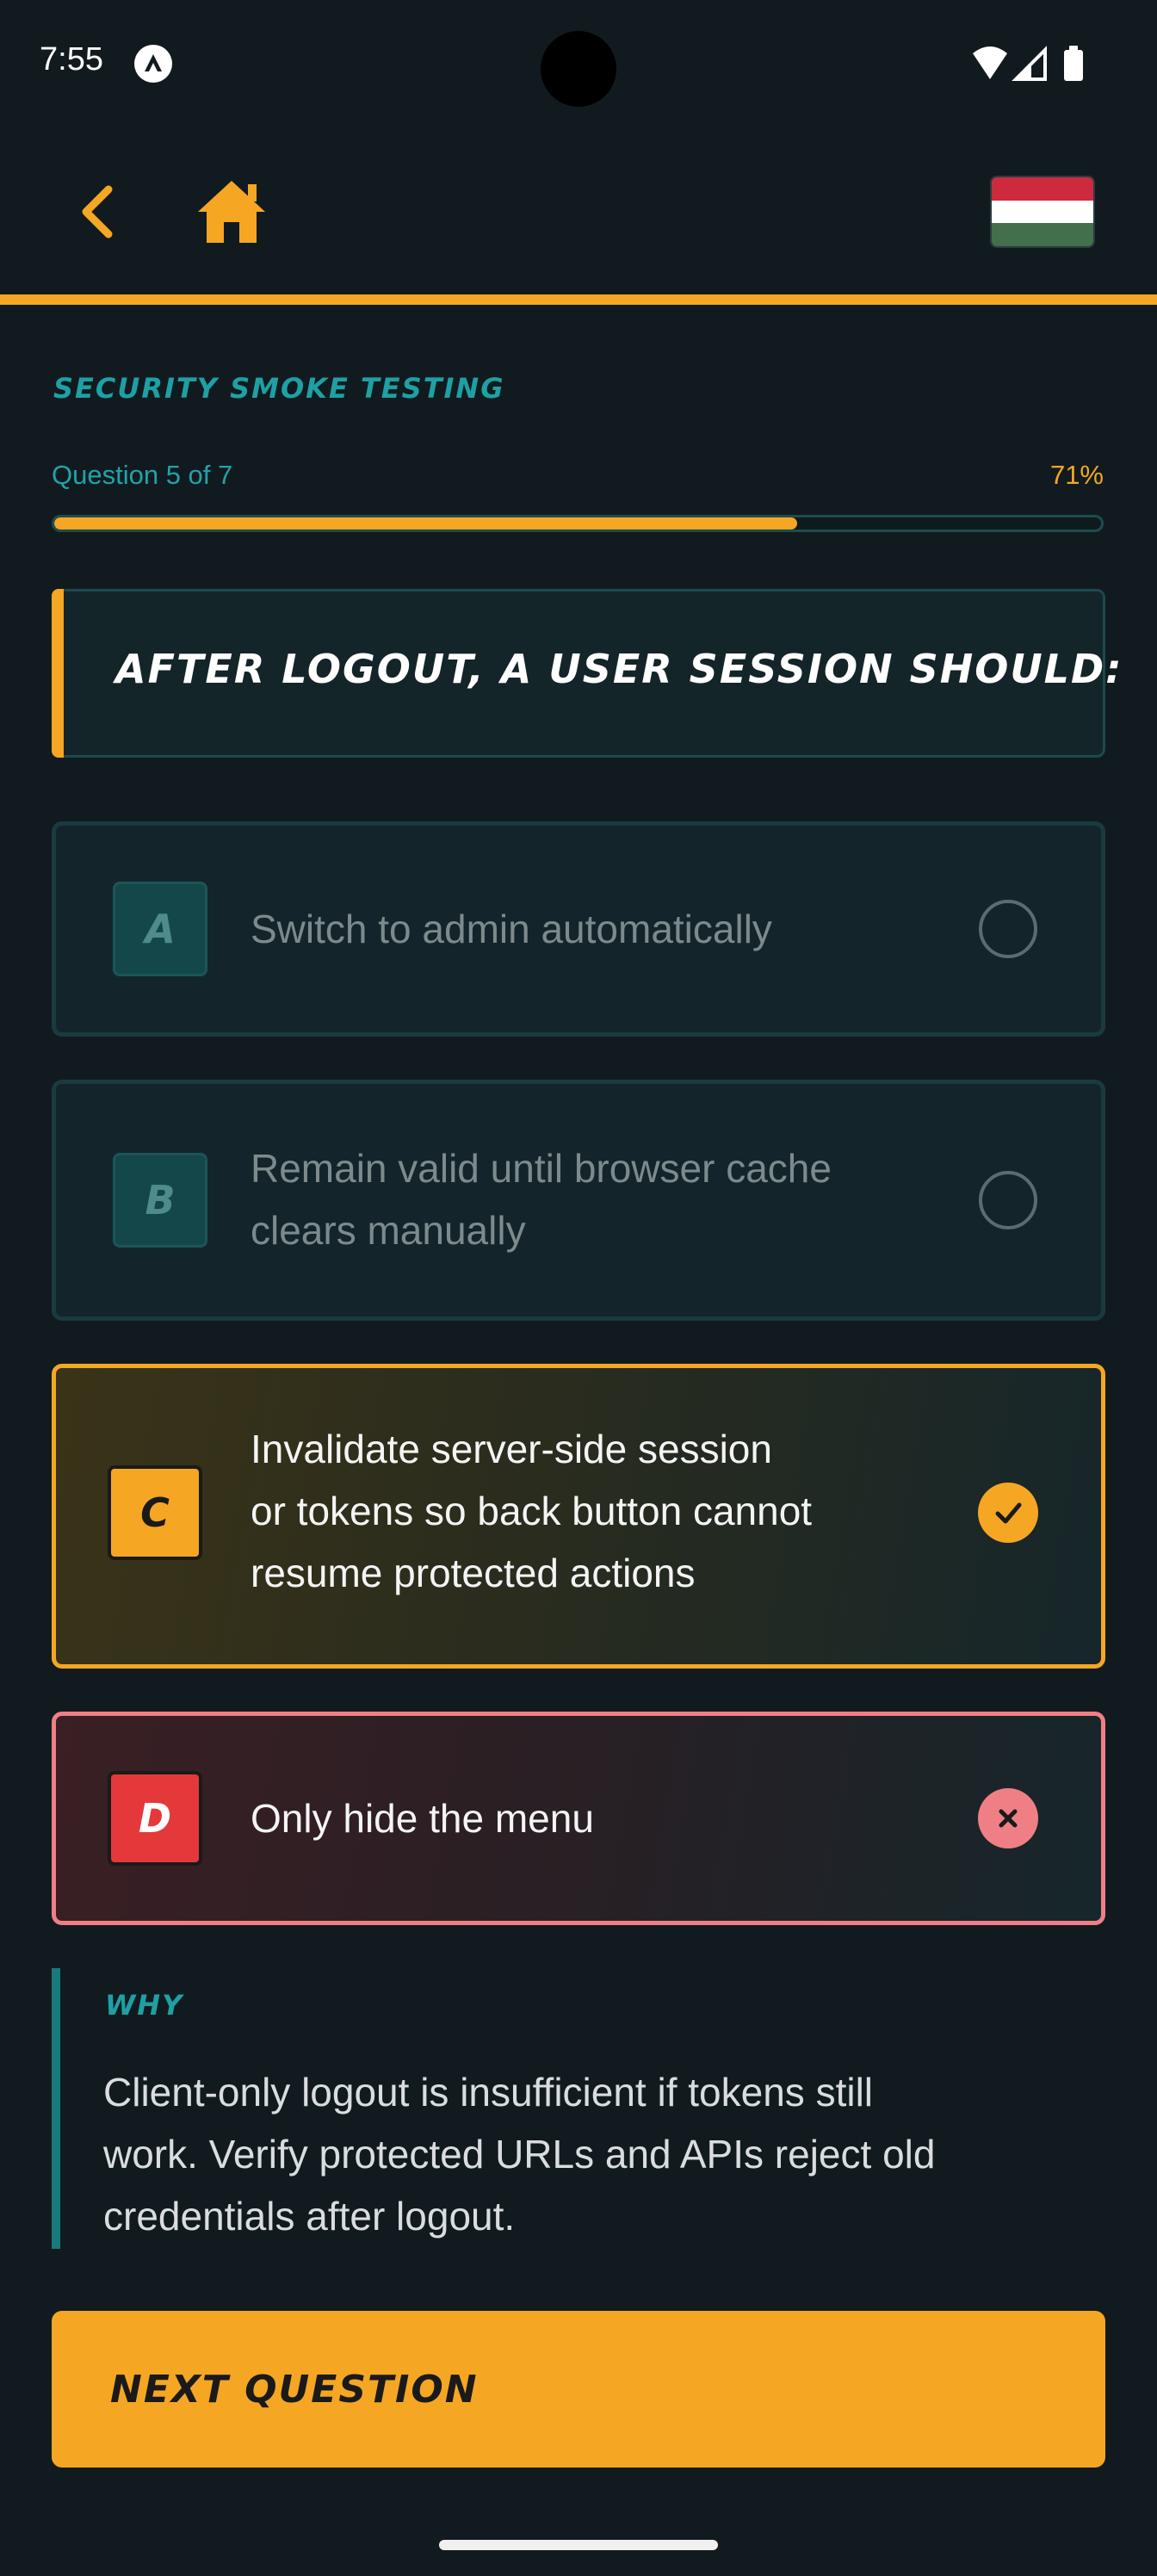  What do you see at coordinates (473, 1573) in the screenshot?
I see `option-text-line: resume protected actions` at bounding box center [473, 1573].